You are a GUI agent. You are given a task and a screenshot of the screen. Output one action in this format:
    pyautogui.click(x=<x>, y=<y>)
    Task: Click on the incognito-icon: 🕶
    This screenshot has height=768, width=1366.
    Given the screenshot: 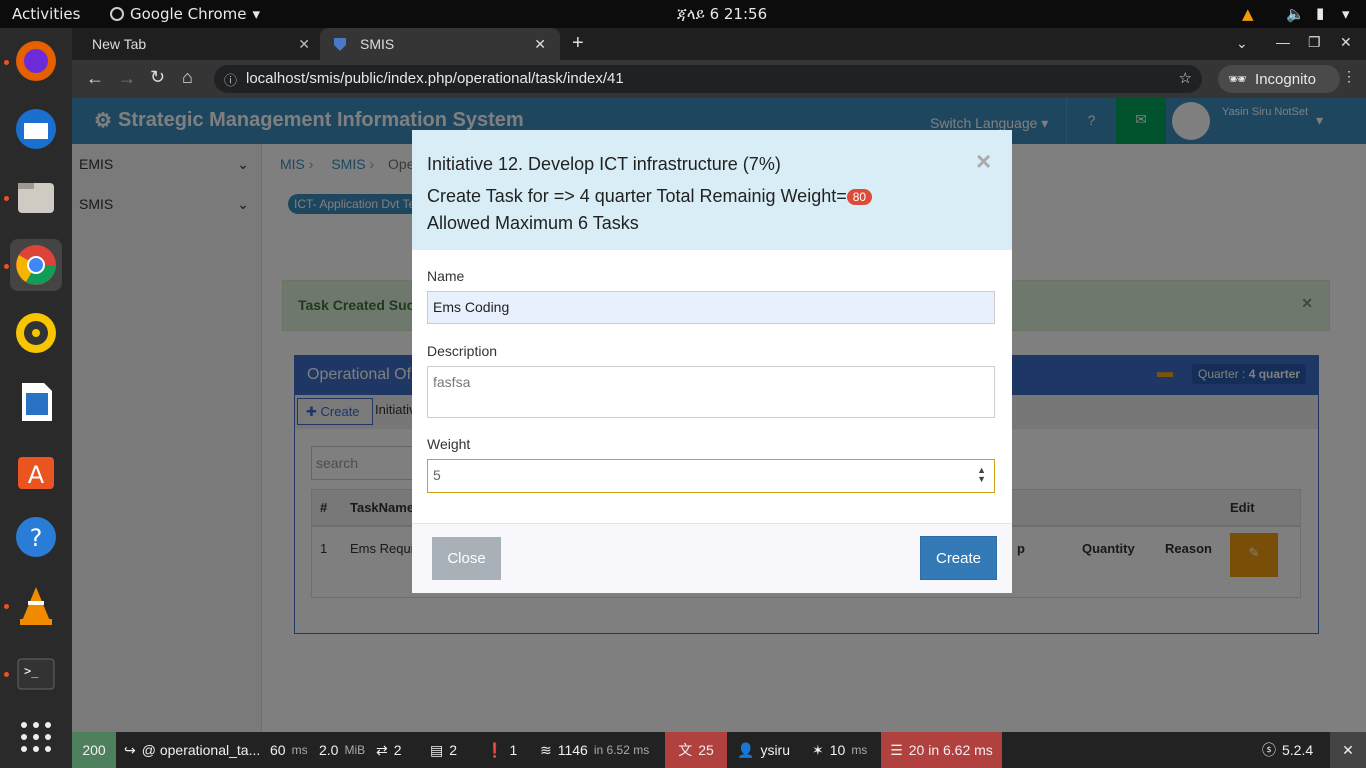 What is the action you would take?
    pyautogui.click(x=1238, y=79)
    